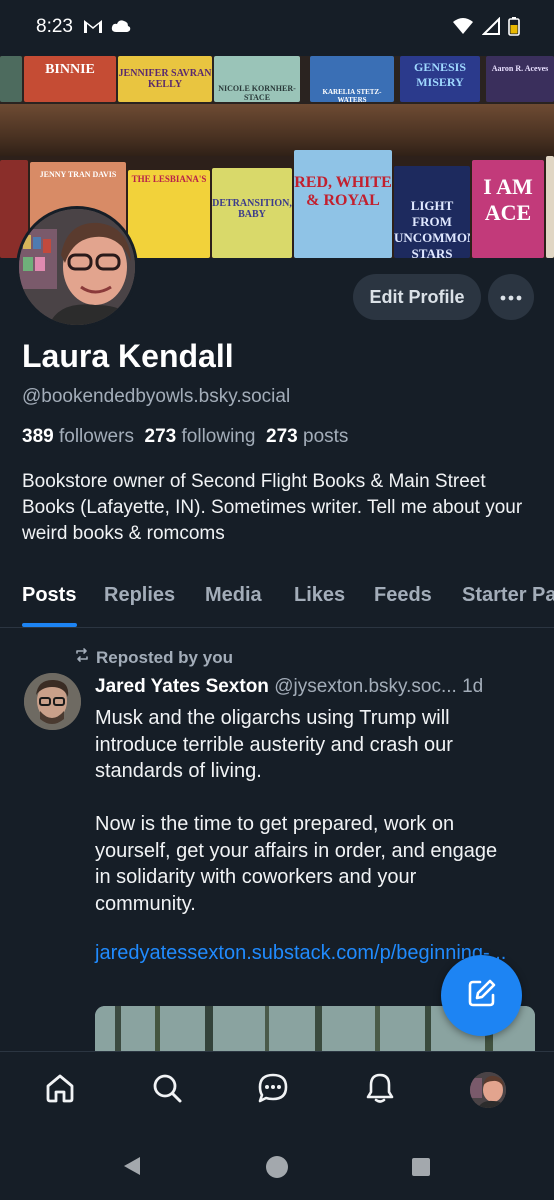 The width and height of the screenshot is (554, 1200). I want to click on recents-icon, so click(421, 1169).